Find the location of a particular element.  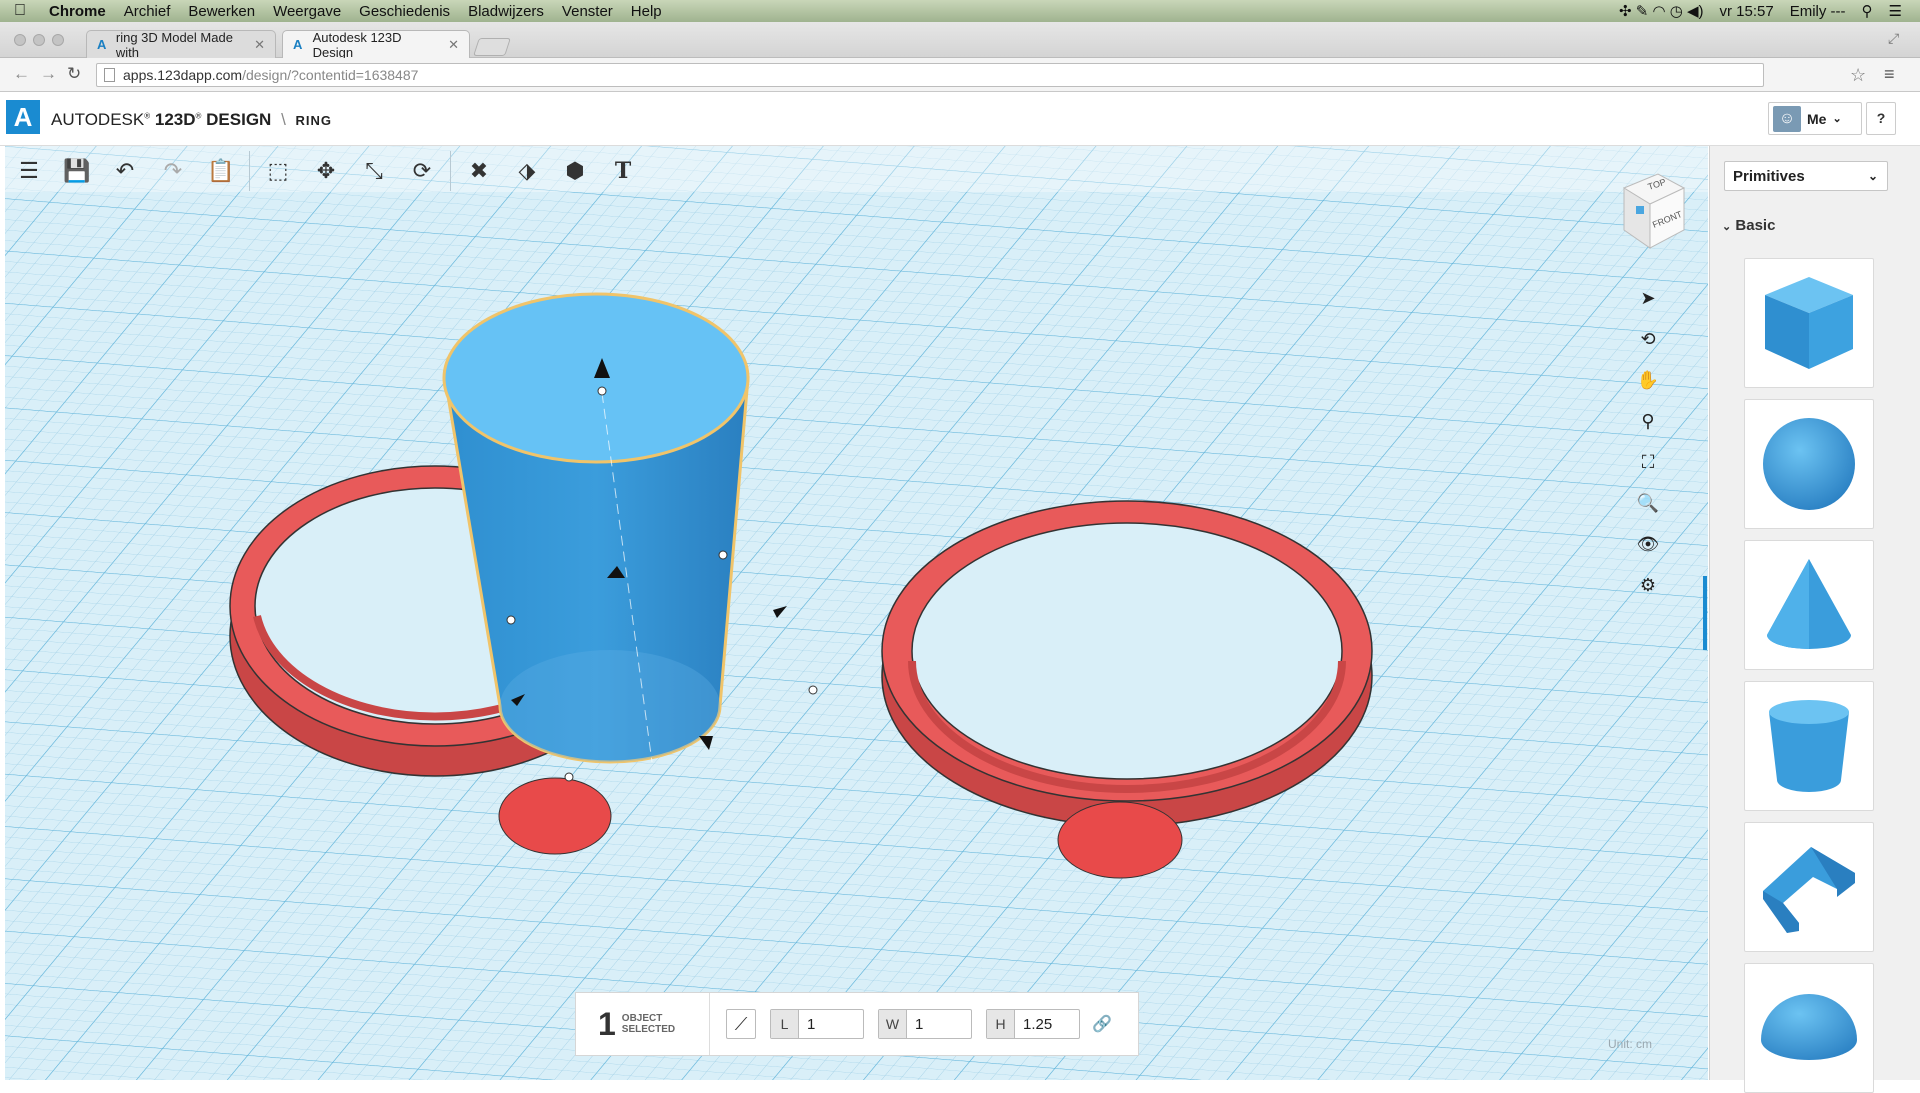

primitive-cylinder is located at coordinates (1809, 746).